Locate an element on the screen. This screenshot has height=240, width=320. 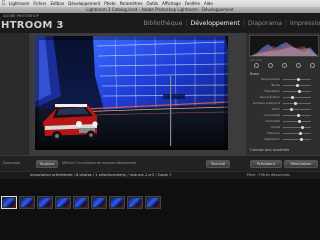
slider-label: Luminosité is located at coordinates (271, 115).